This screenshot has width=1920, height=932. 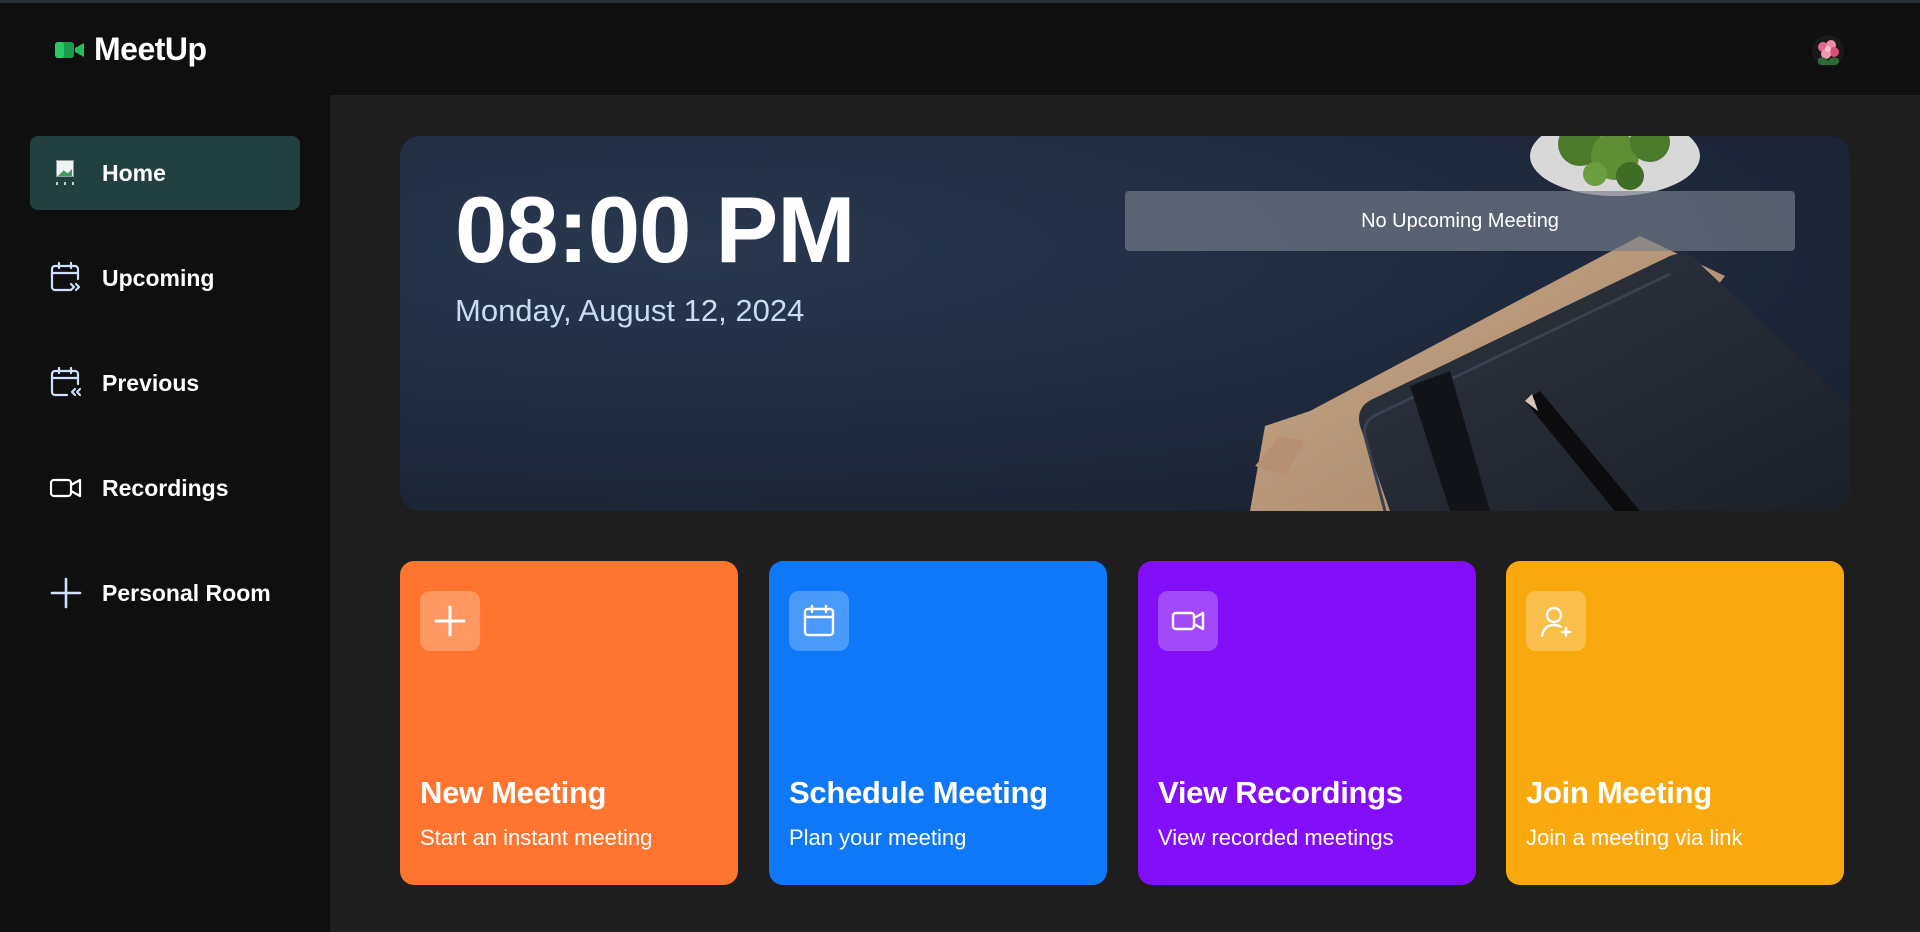 What do you see at coordinates (186, 592) in the screenshot?
I see `sidebar-item-label: Personal Room` at bounding box center [186, 592].